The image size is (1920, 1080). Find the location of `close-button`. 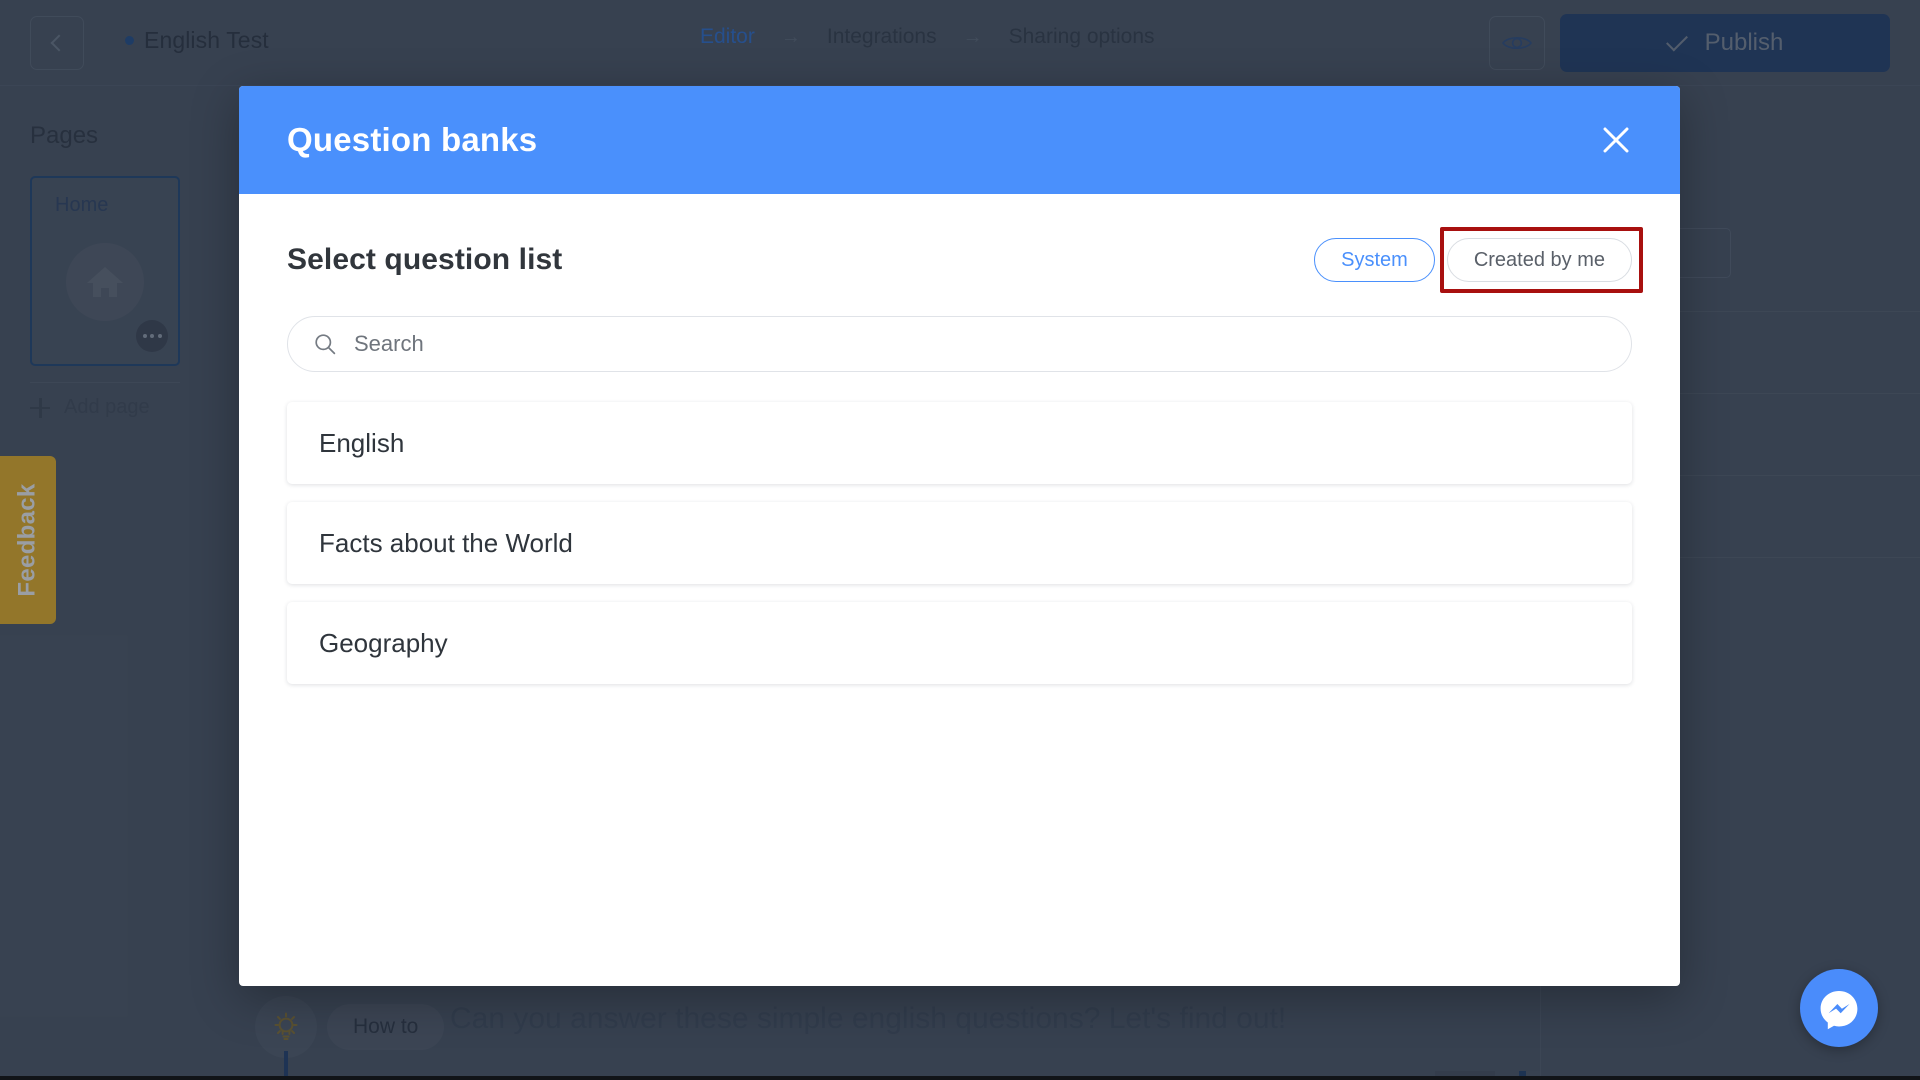

close-button is located at coordinates (1616, 140).